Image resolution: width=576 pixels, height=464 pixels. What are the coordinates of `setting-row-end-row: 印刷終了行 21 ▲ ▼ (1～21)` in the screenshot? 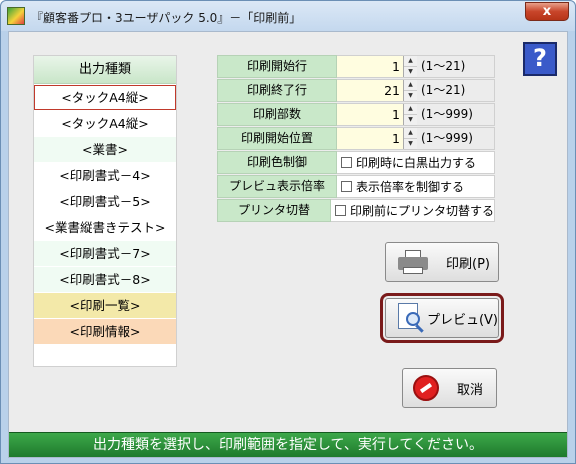 It's located at (356, 90).